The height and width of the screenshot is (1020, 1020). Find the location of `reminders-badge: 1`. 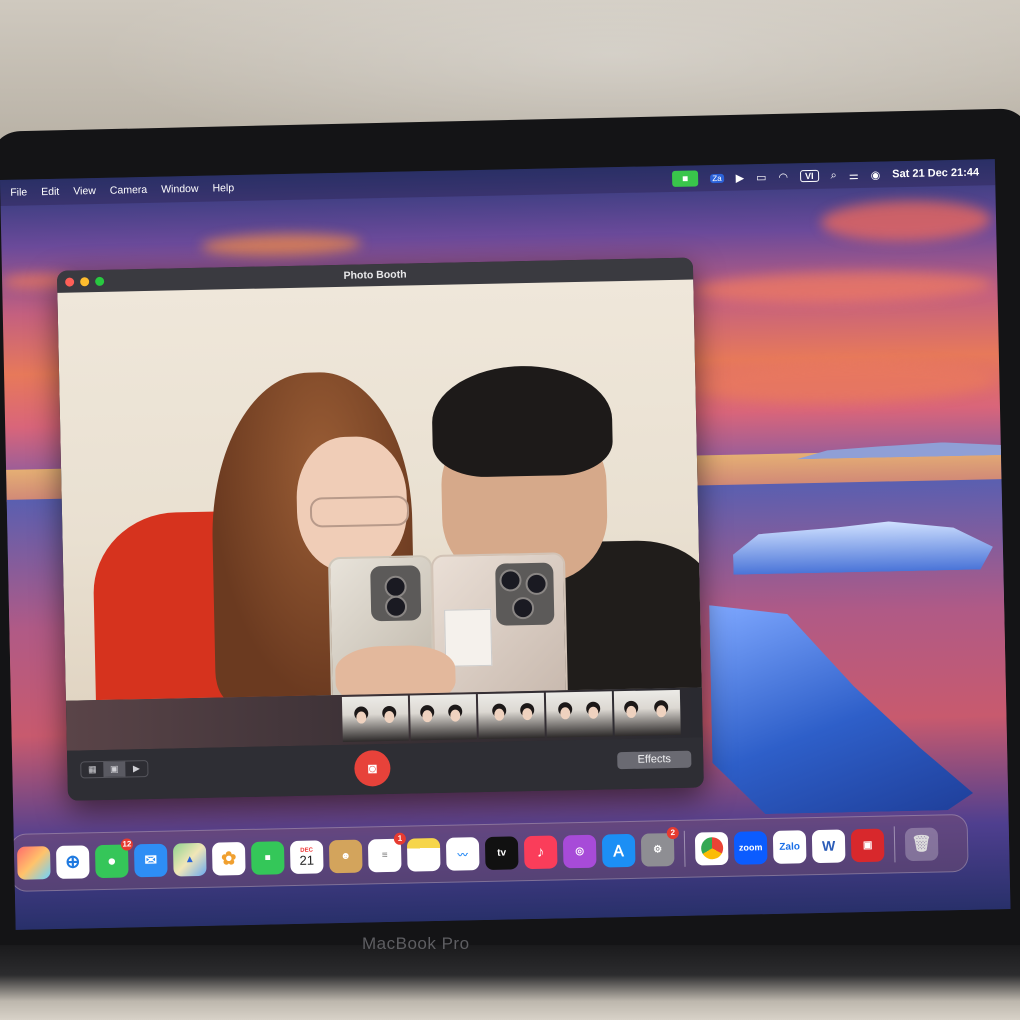

reminders-badge: 1 is located at coordinates (399, 838).